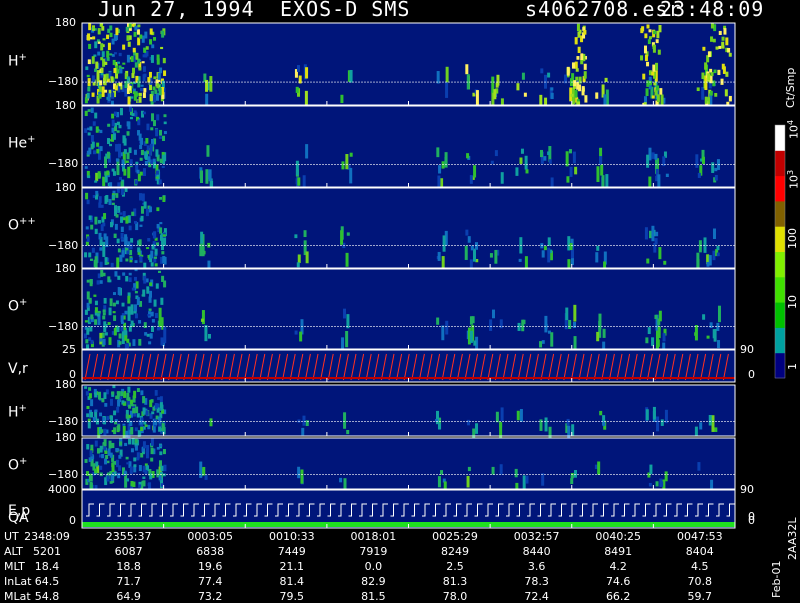  I want to click on panel-vr-label: V,r, so click(18, 369).